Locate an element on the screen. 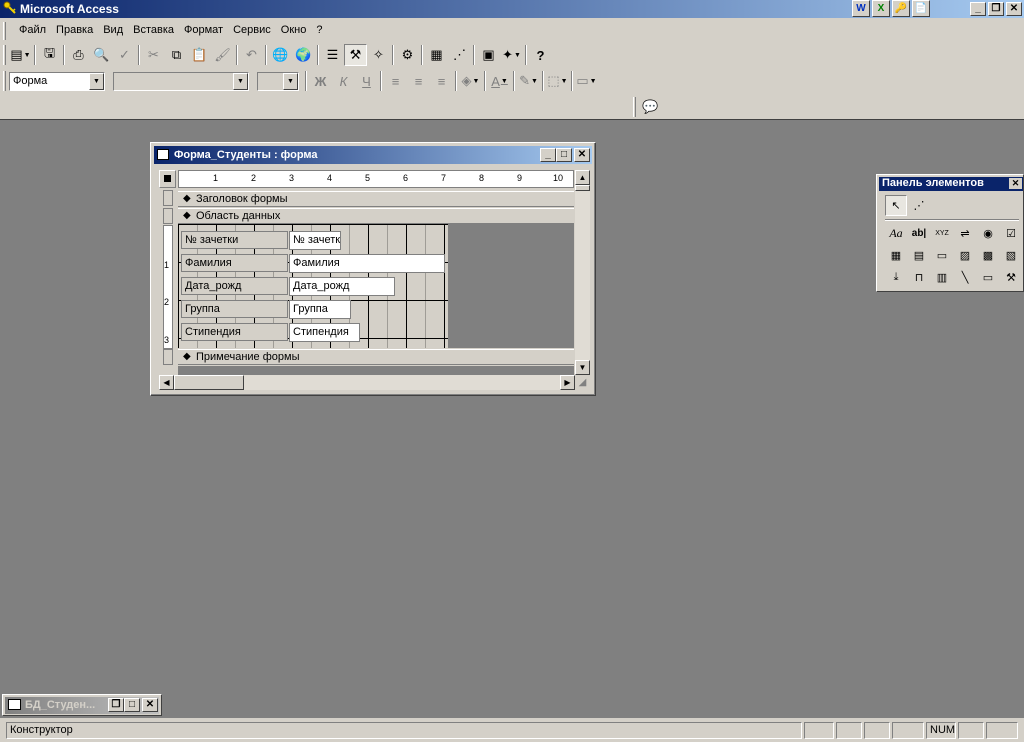 The height and width of the screenshot is (742, 1024). subform-icon: ▥ is located at coordinates (942, 277).